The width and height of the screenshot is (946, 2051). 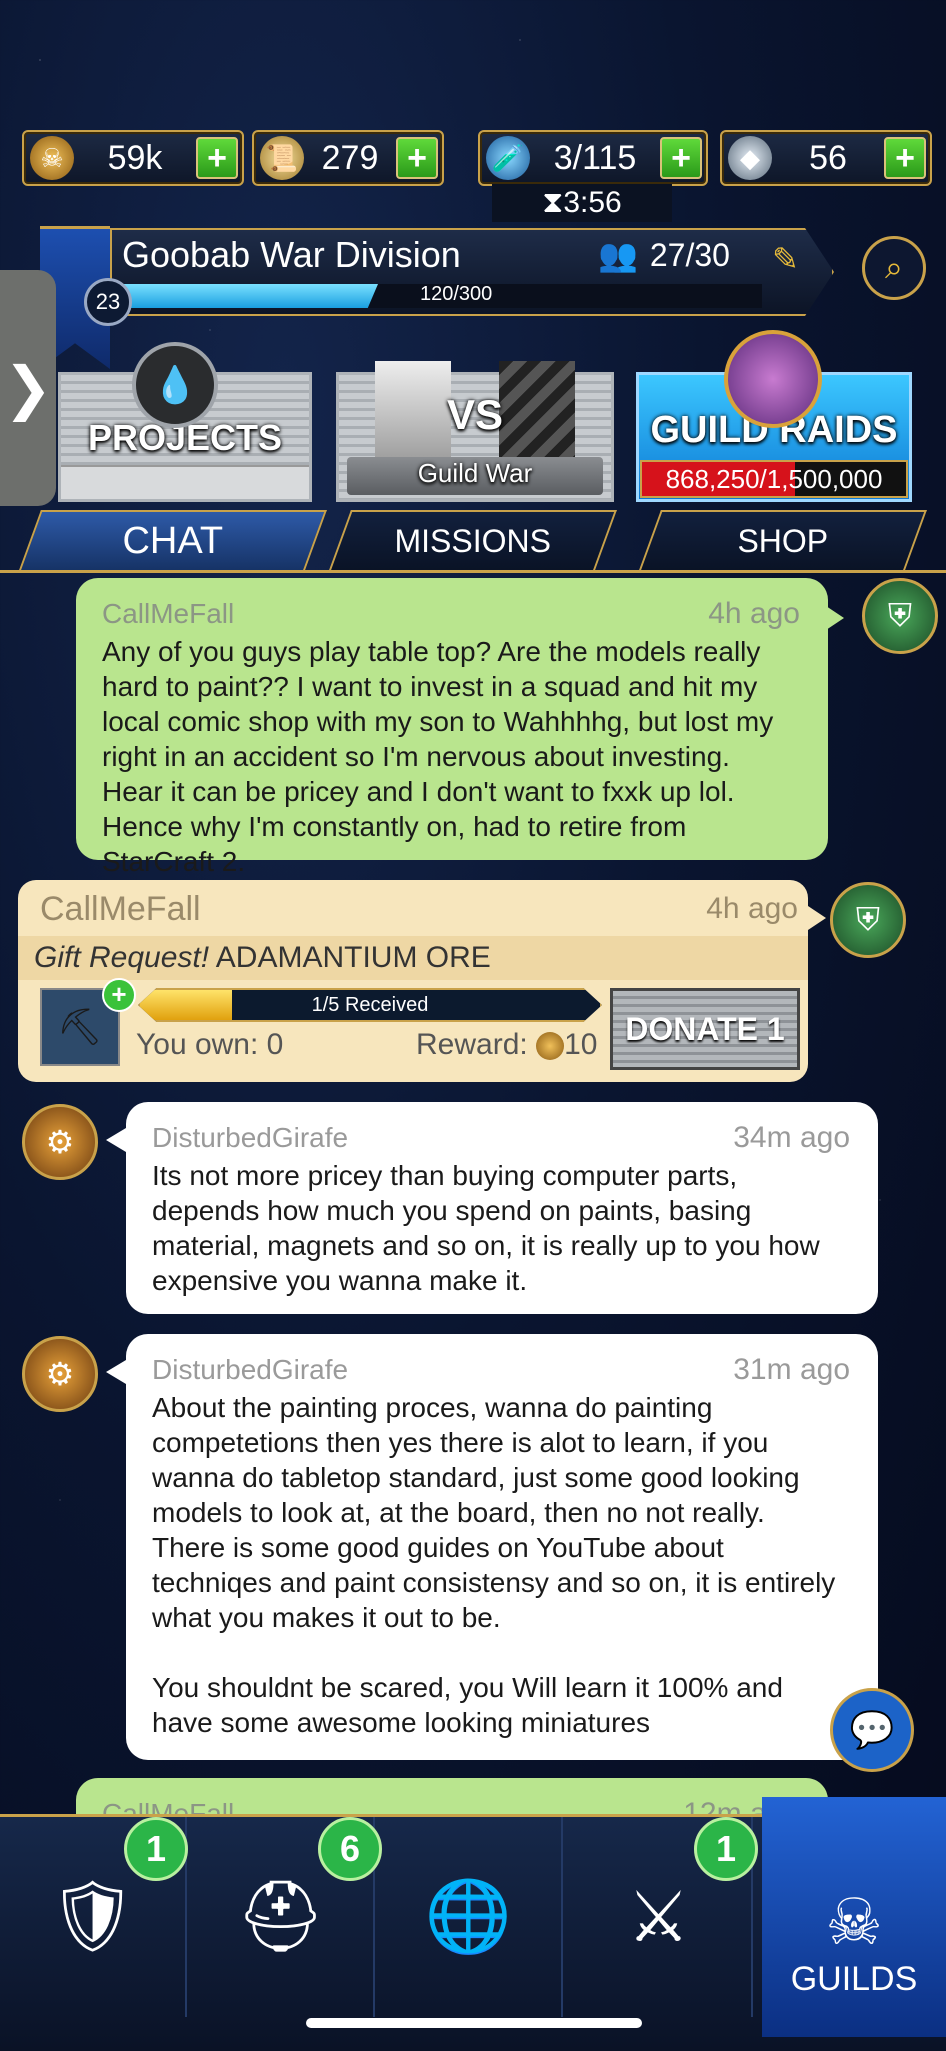 I want to click on projects-footer, so click(x=185, y=482).